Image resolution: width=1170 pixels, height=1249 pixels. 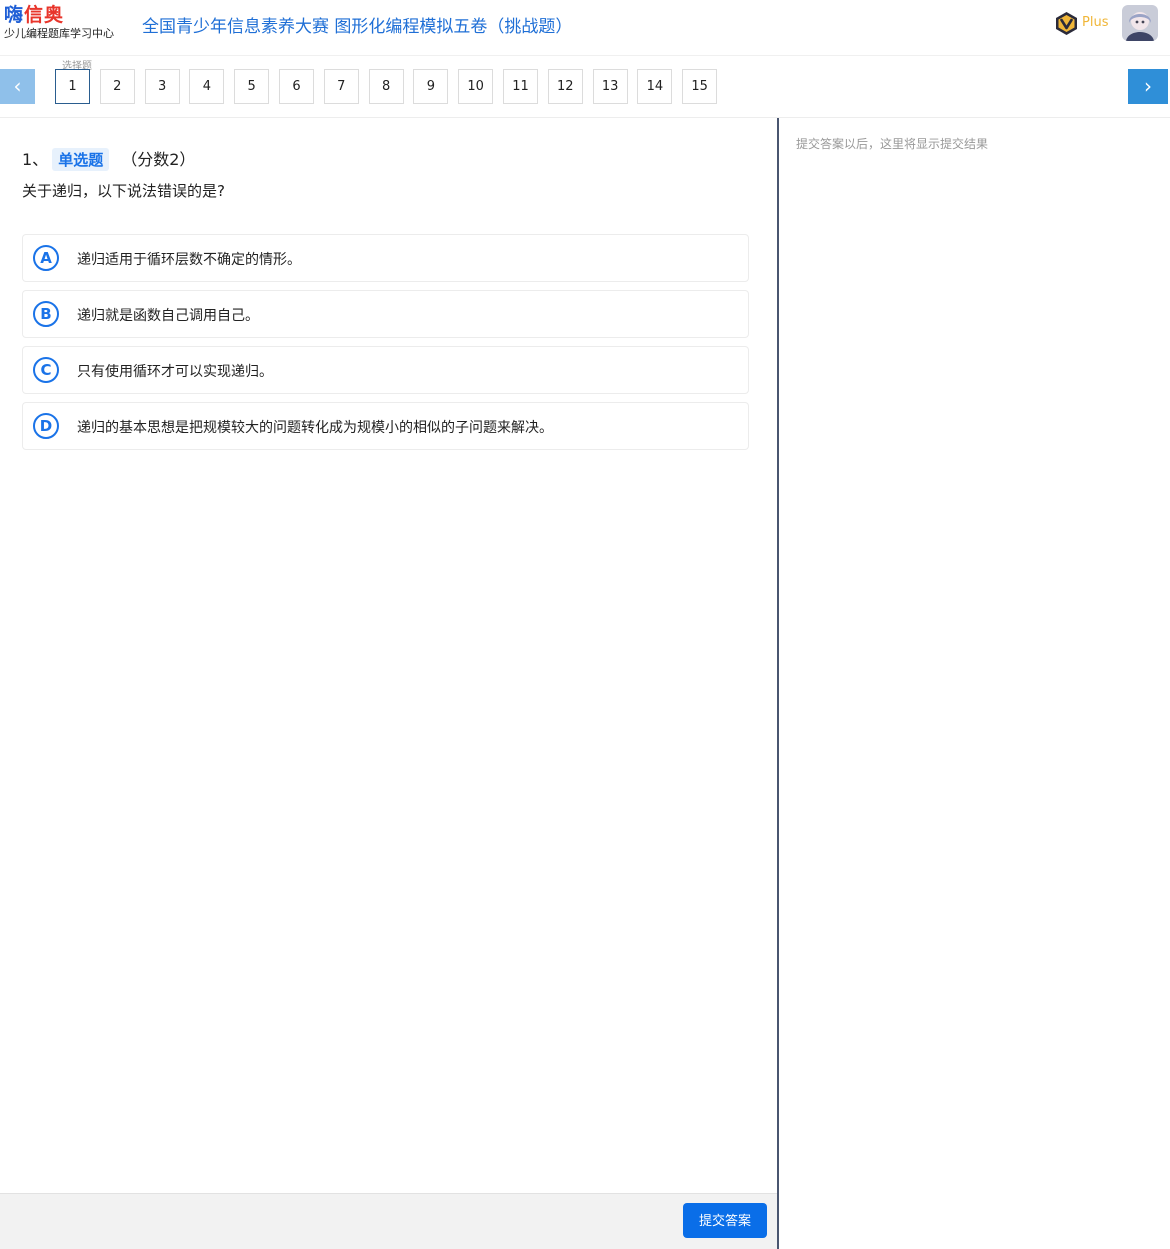 What do you see at coordinates (1066, 23) in the screenshot?
I see `vip-badge-icon` at bounding box center [1066, 23].